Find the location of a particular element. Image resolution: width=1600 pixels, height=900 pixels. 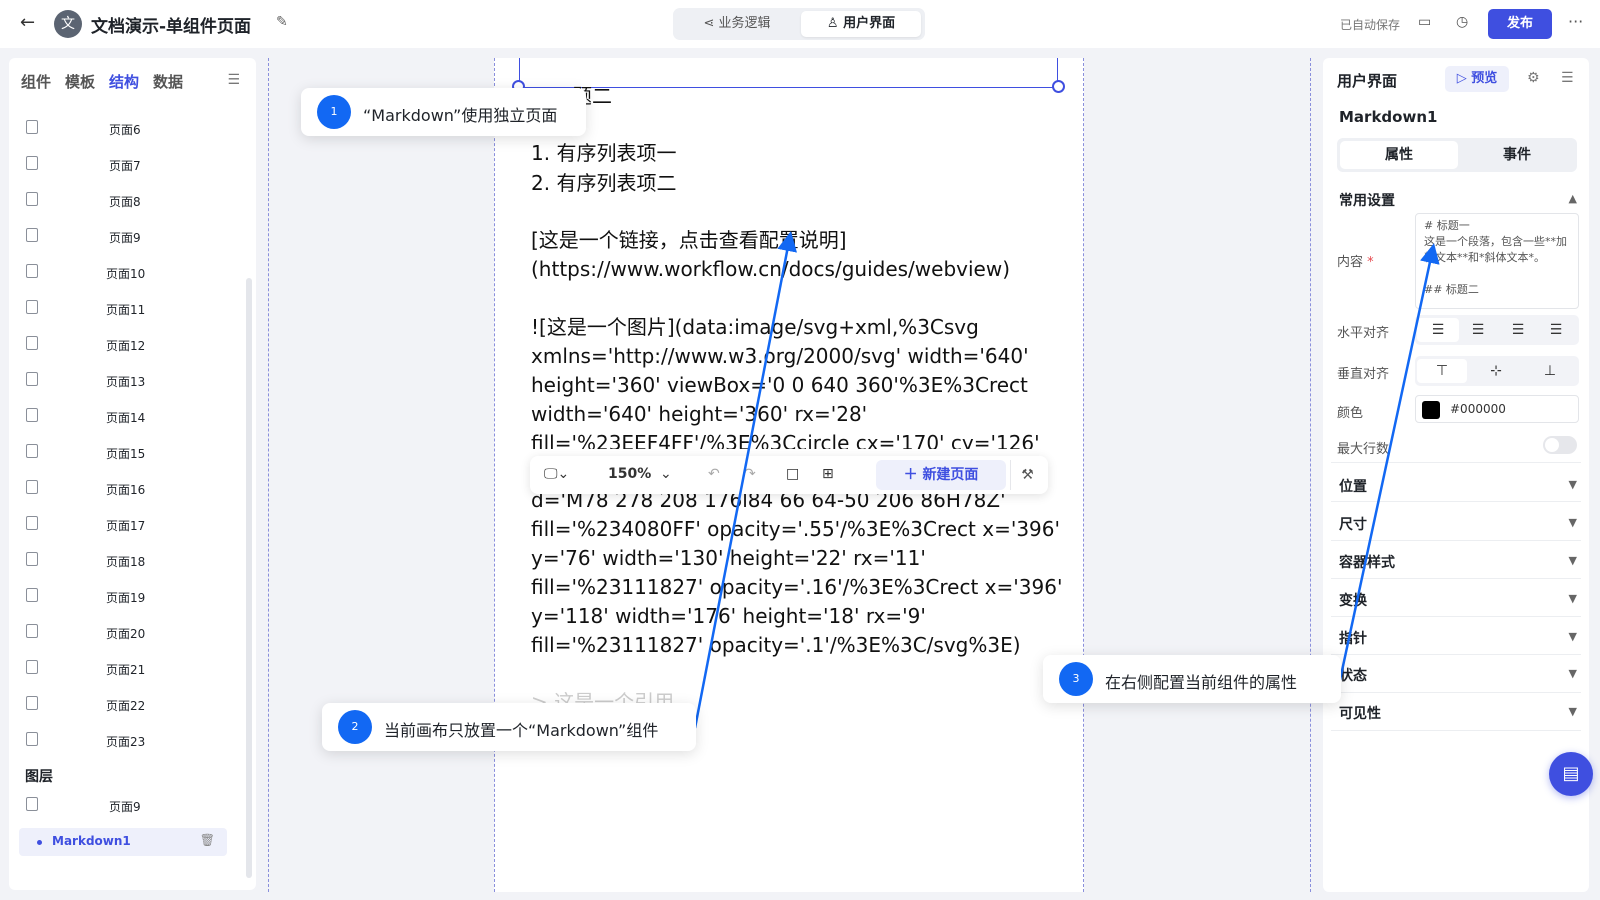

save-icon: ▭ is located at coordinates (1424, 22).